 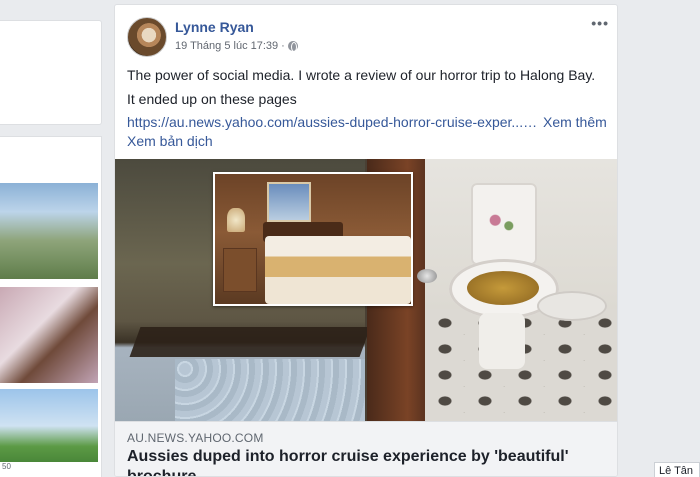 What do you see at coordinates (147, 37) in the screenshot?
I see `avatar` at bounding box center [147, 37].